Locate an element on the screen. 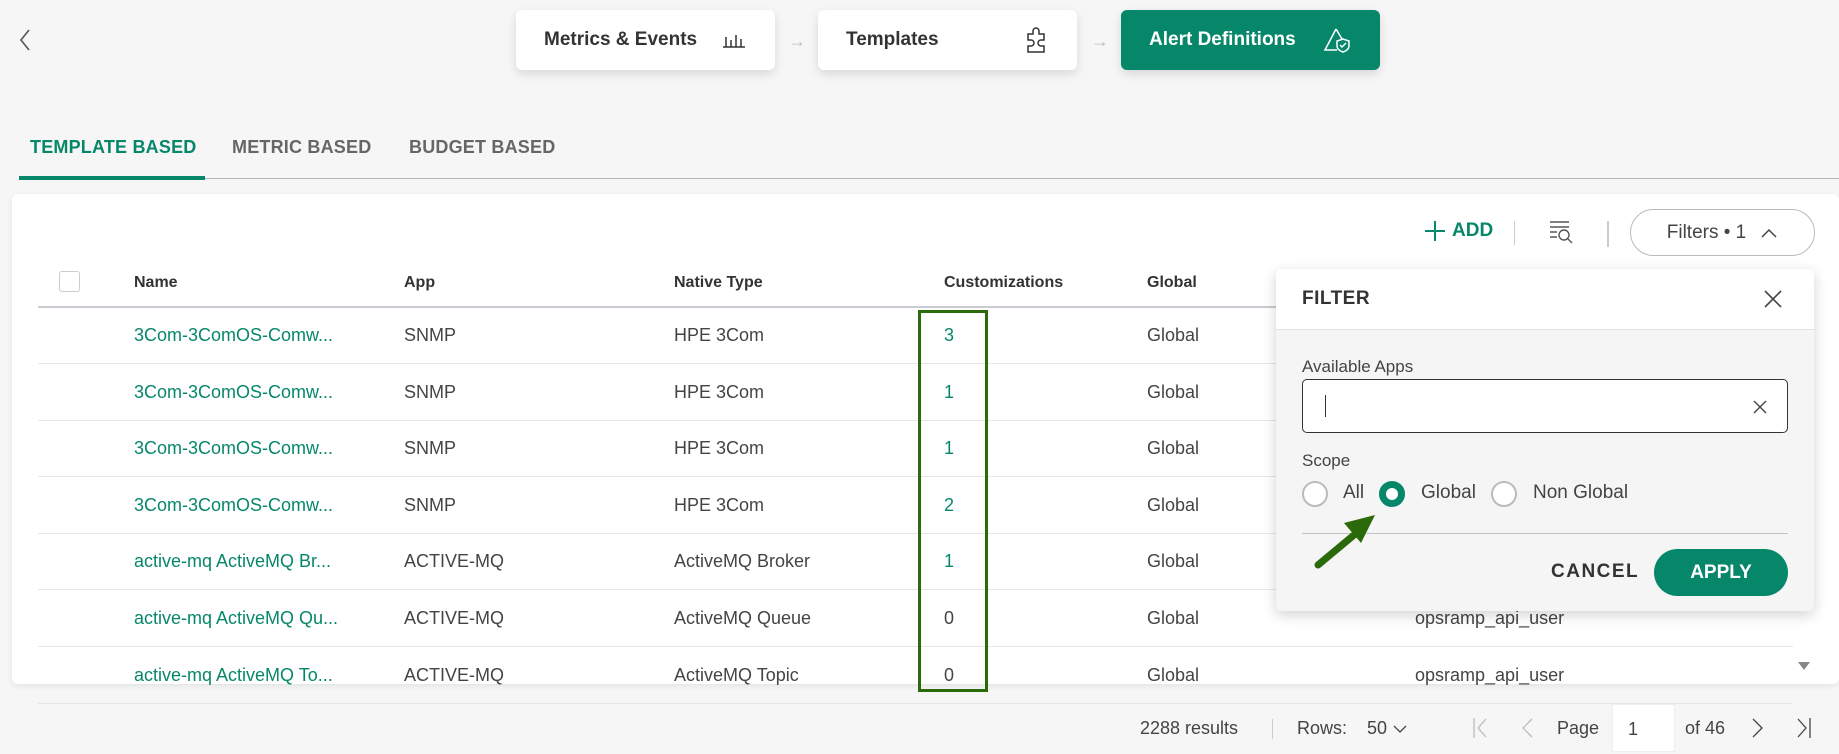 The image size is (1839, 754). column-header-global: Global is located at coordinates (1172, 283).